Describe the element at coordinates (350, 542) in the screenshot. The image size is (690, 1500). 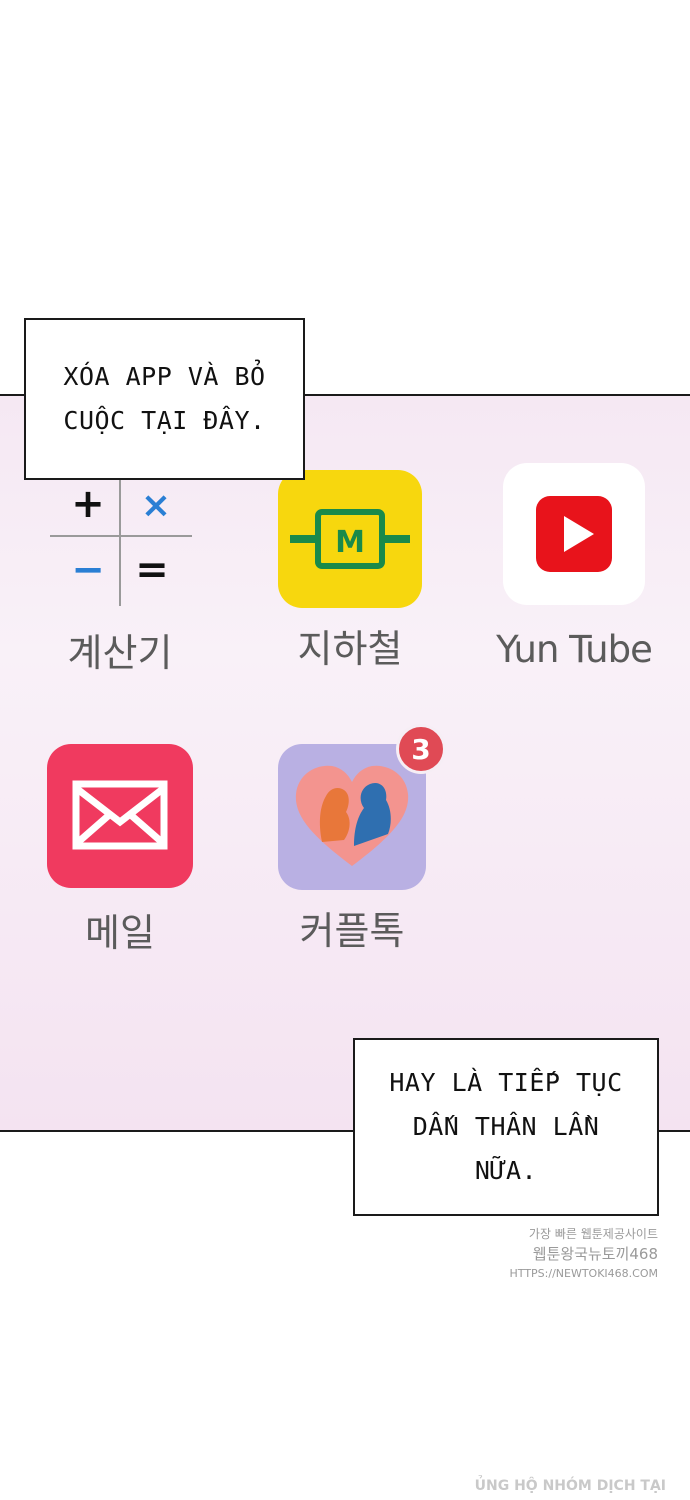
I see `subway-logo-letter: M` at that location.